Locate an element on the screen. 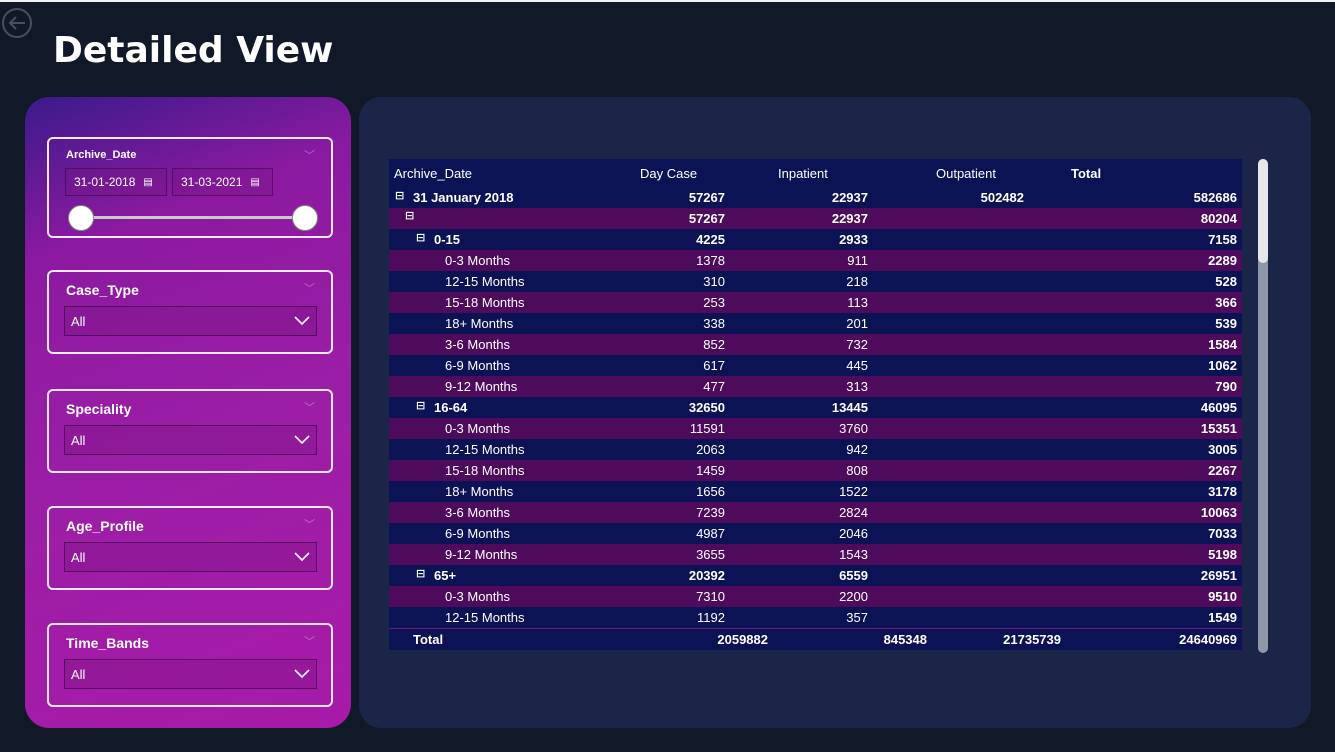 The width and height of the screenshot is (1335, 752). table-row: 12-15 Months 1192 357 1549 is located at coordinates (815, 617).